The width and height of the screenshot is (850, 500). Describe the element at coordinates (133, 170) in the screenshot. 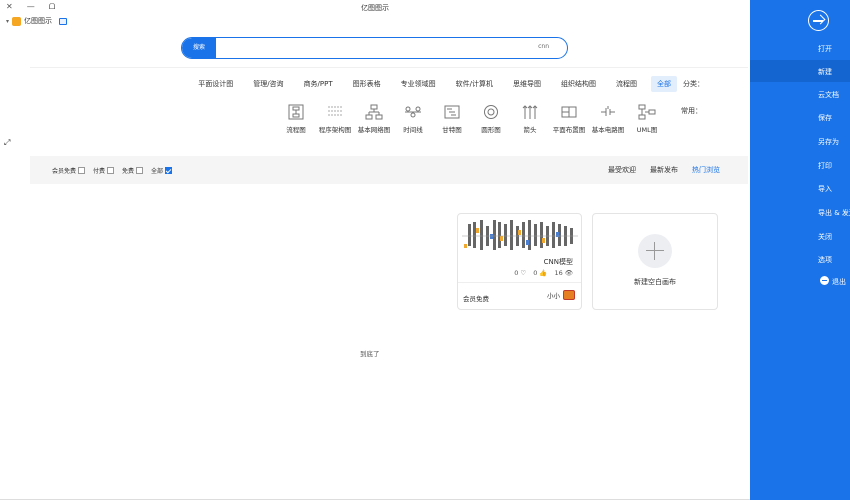

I see `filter-free: 免费` at that location.